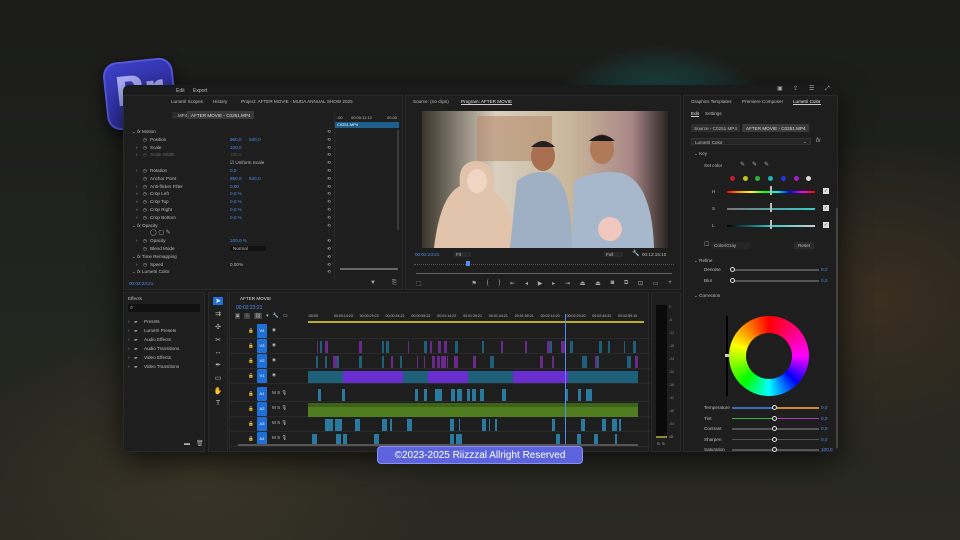 The image size is (960, 540). What do you see at coordinates (635, 254) in the screenshot?
I see `wrench-icon: 🔧` at bounding box center [635, 254].